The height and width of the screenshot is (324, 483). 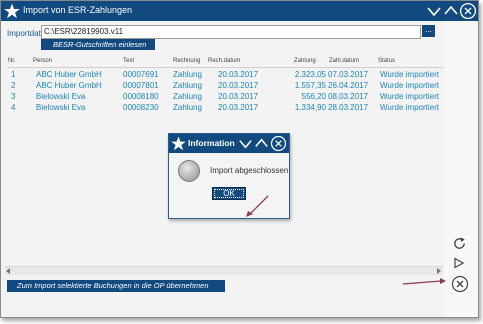 I want to click on dialog-title: Information, so click(x=211, y=143).